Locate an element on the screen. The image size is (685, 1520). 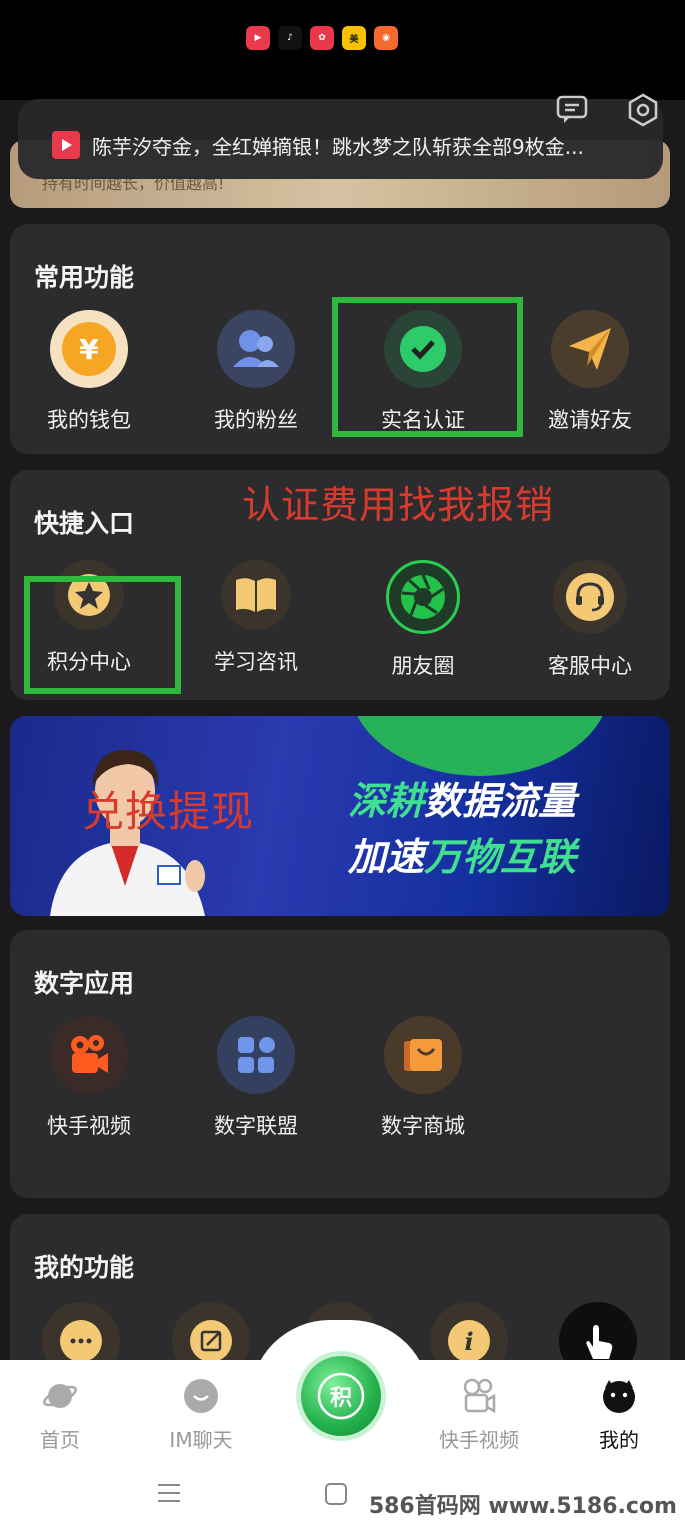
status-app-icons: ▶ ♪ ✿ 美 ◉ is located at coordinates (322, 38).